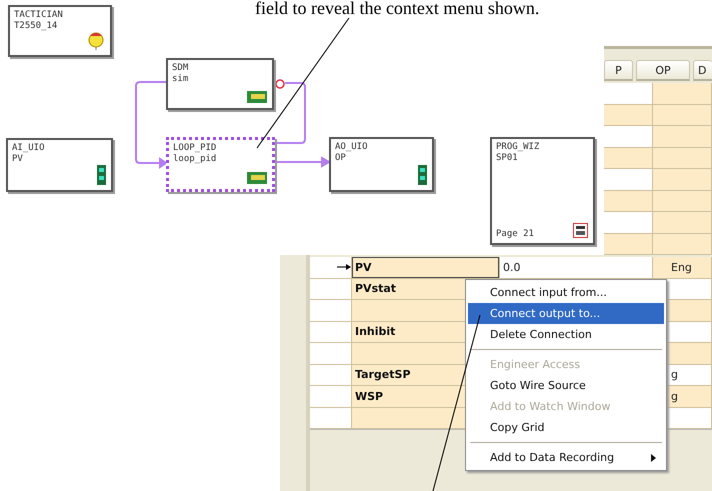  I want to click on submenu-arrow-icon, so click(653, 458).